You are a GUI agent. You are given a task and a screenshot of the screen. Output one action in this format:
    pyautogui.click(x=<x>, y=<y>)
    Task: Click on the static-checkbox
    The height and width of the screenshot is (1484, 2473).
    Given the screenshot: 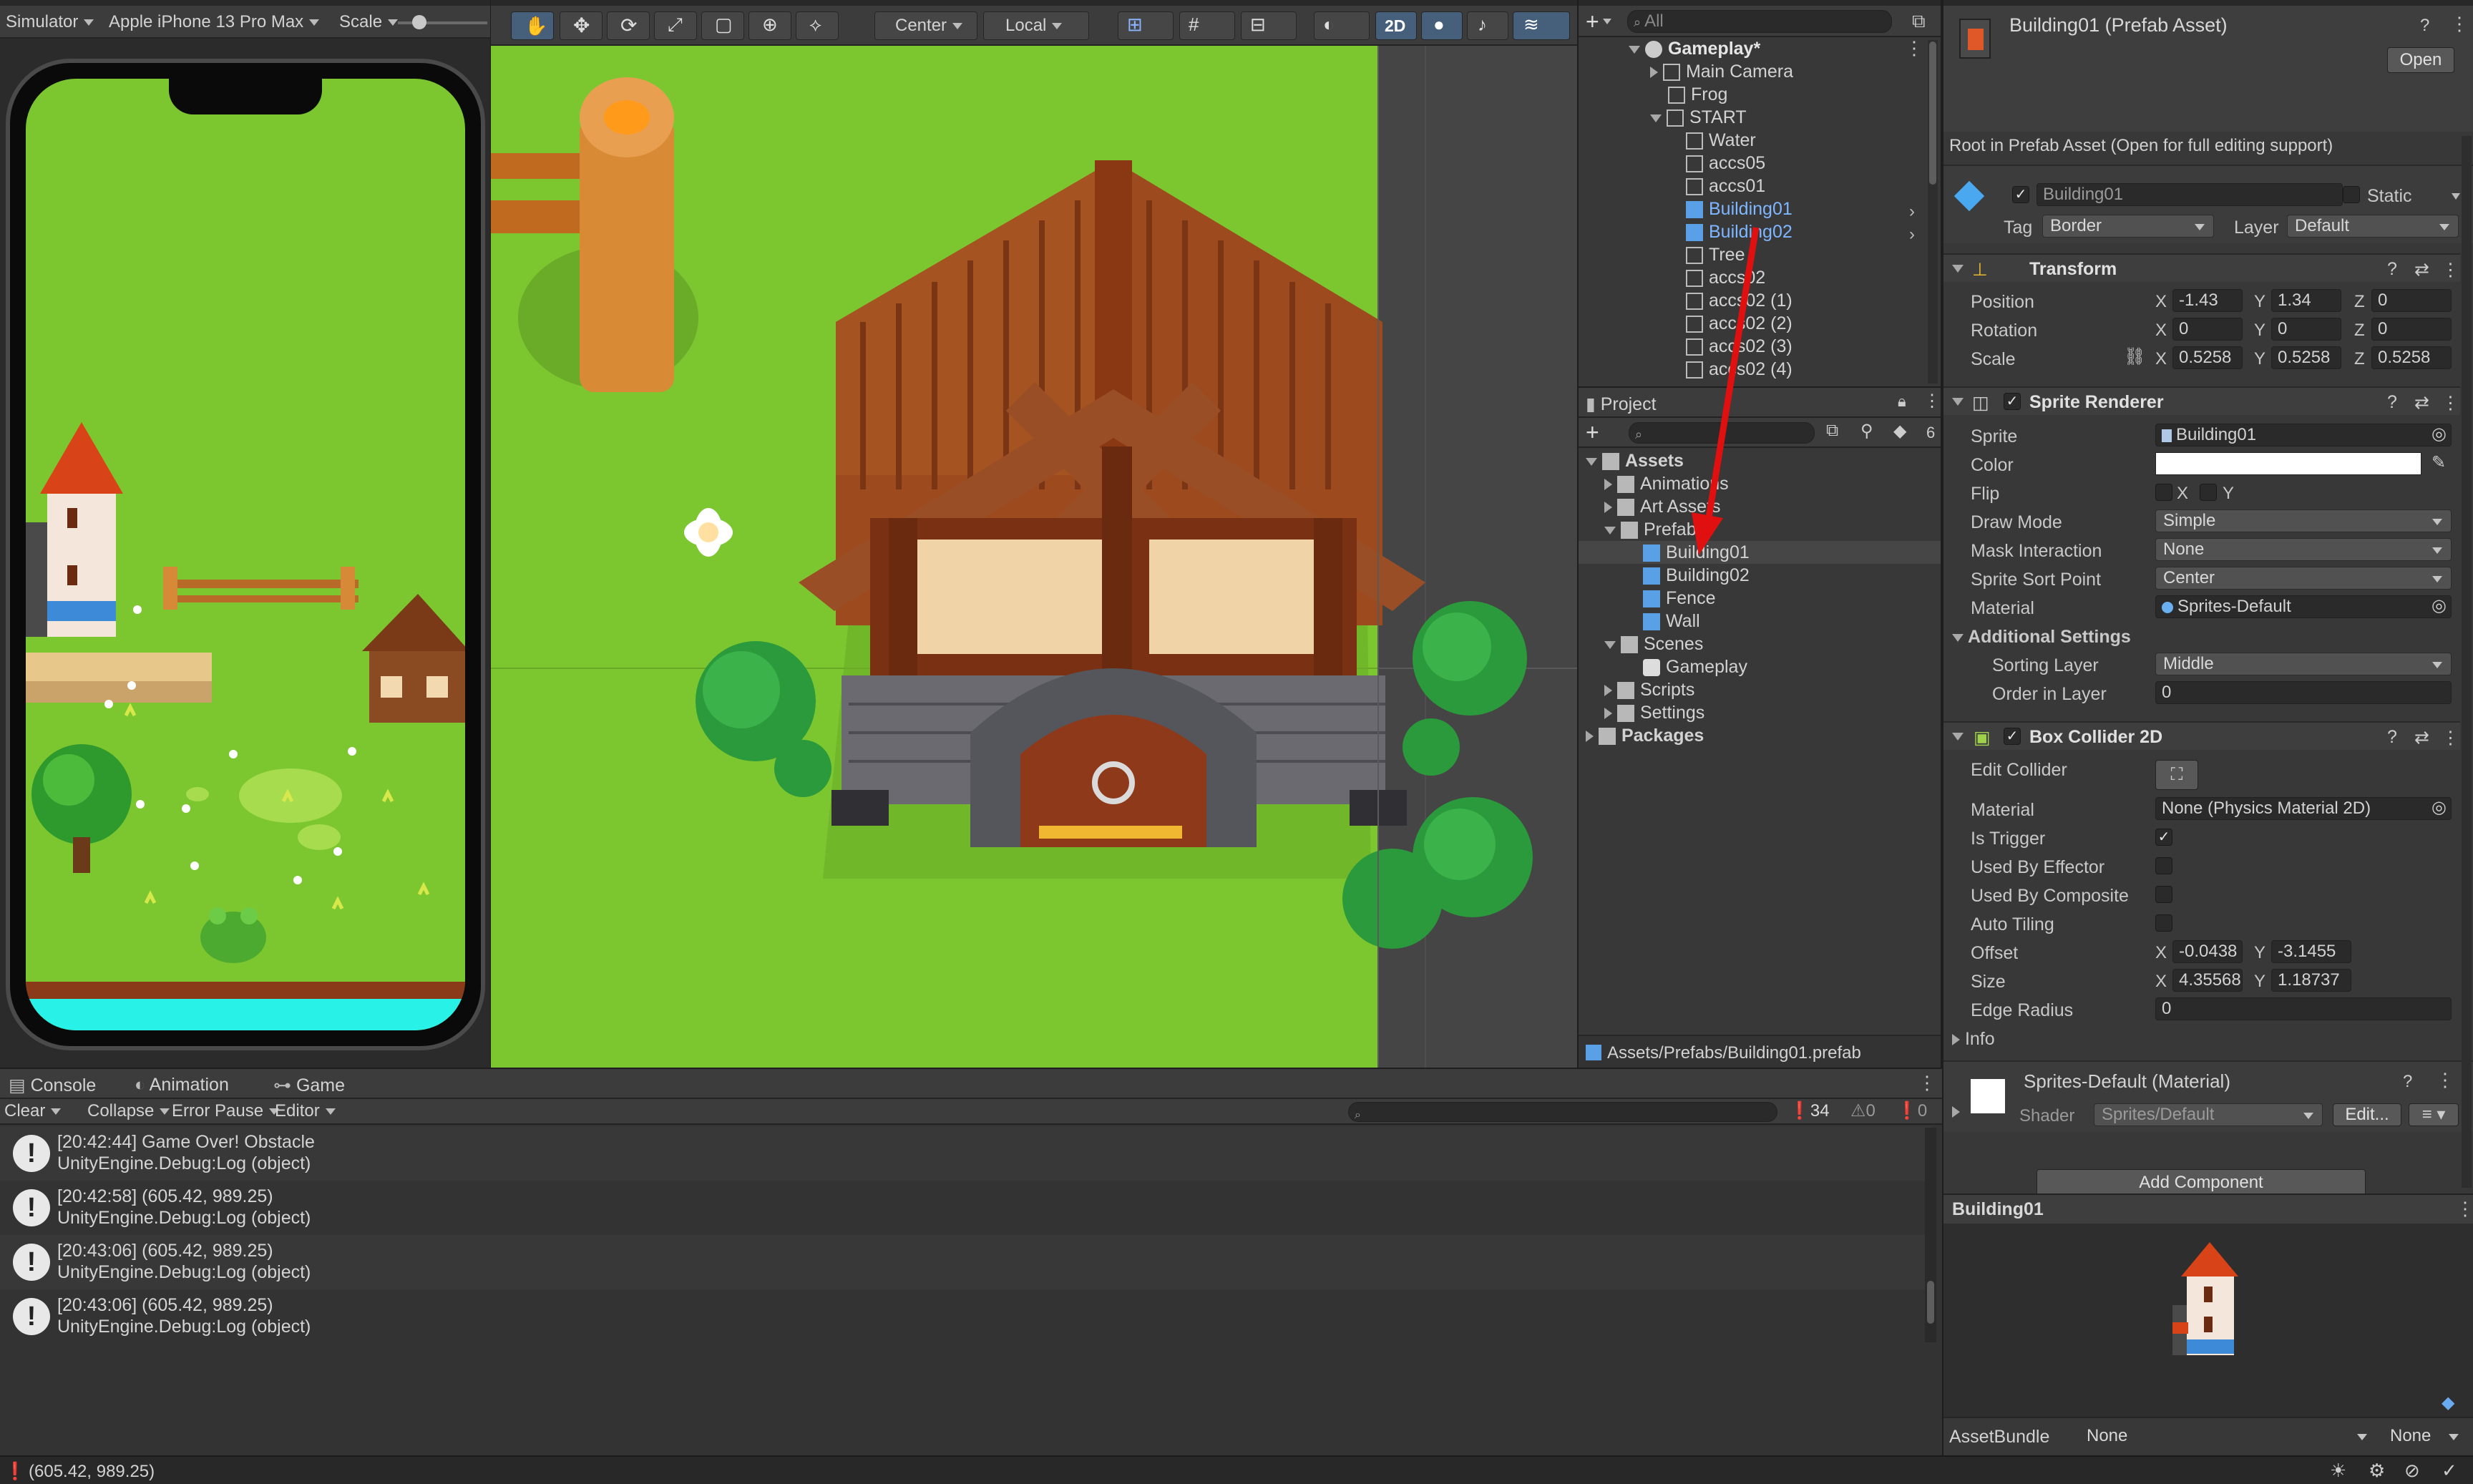 What is the action you would take?
    pyautogui.click(x=2351, y=194)
    